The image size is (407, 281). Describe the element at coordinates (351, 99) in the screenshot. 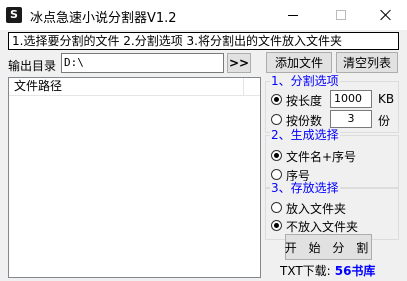

I see `length-input: 1000` at that location.